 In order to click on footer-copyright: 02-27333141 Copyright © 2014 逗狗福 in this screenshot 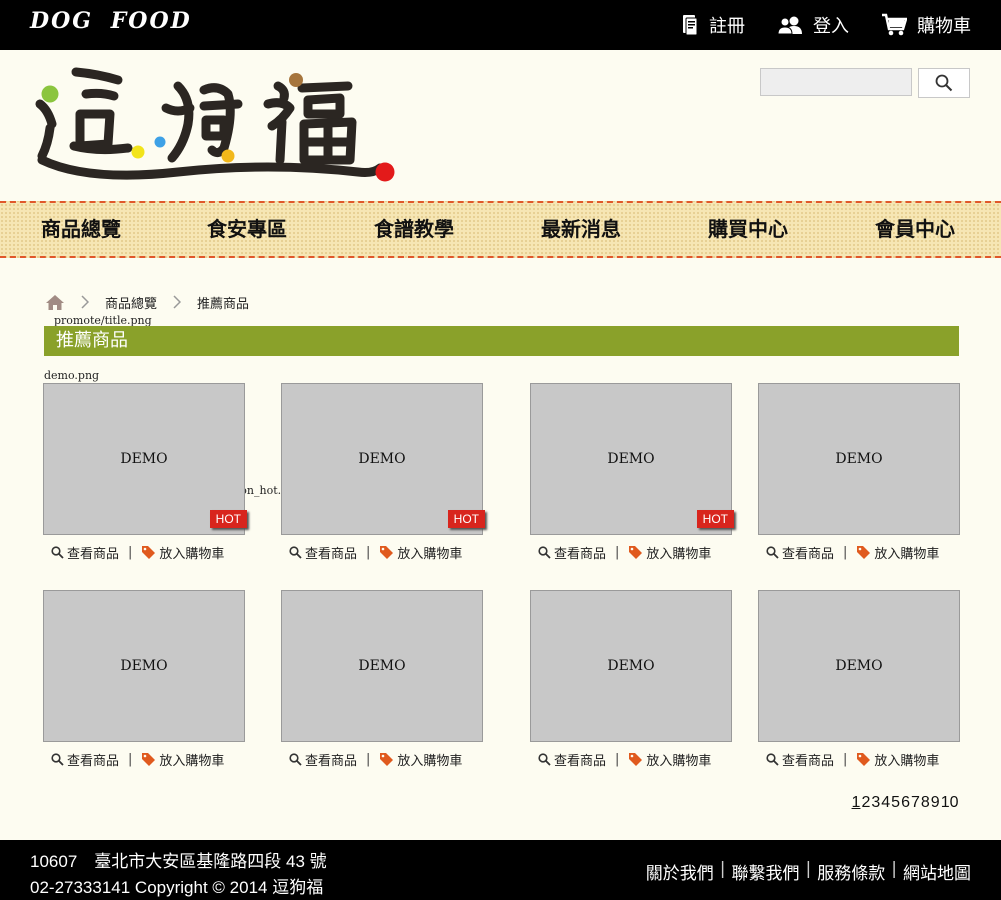, I will do `click(177, 887)`.